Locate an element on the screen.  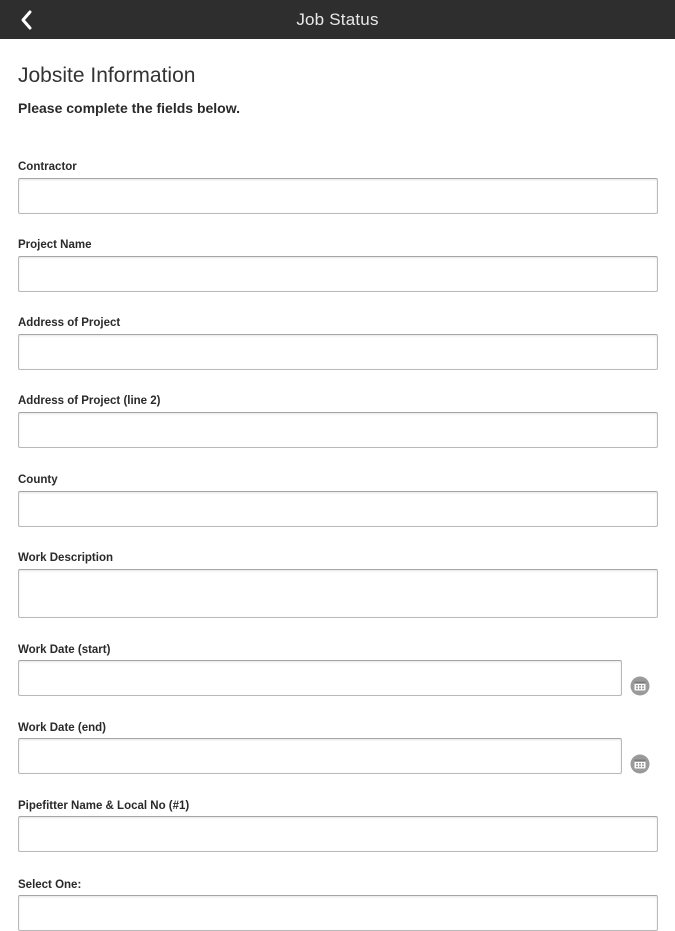
work-date-start-label: Work Date (start) is located at coordinates (64, 650).